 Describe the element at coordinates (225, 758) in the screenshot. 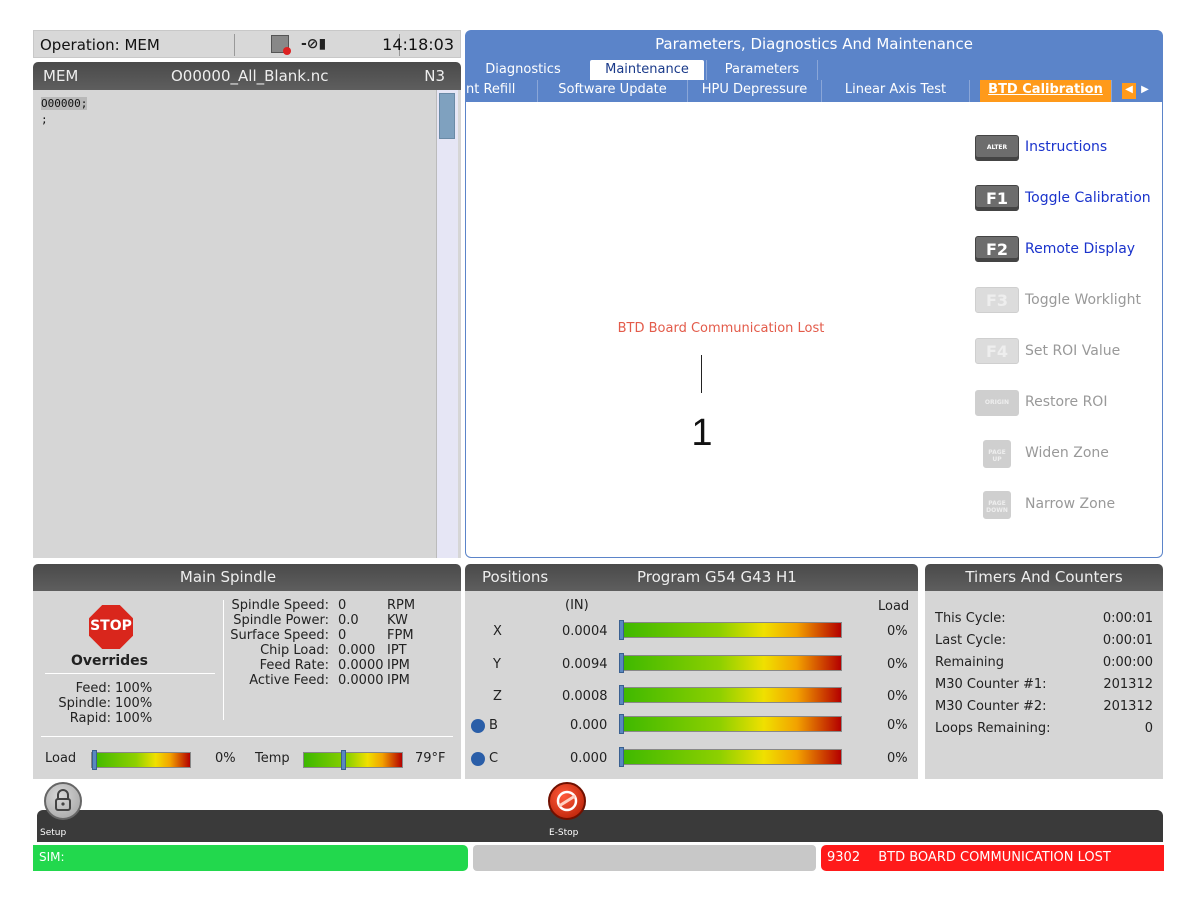

I see `load-value: 0%` at that location.